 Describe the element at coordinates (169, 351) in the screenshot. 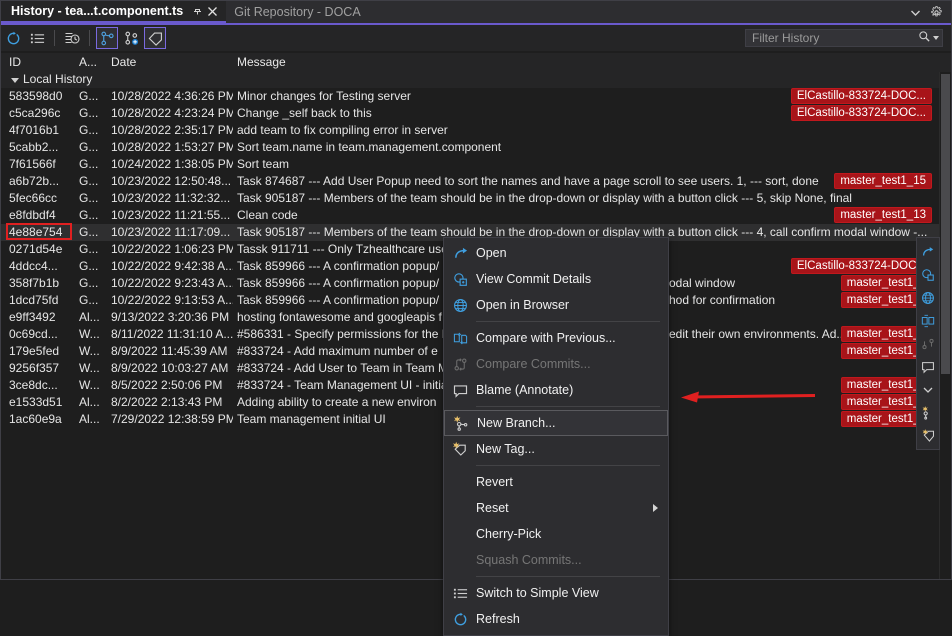

I see `cell-date: 8/9/2022 11:45:39 AM` at that location.